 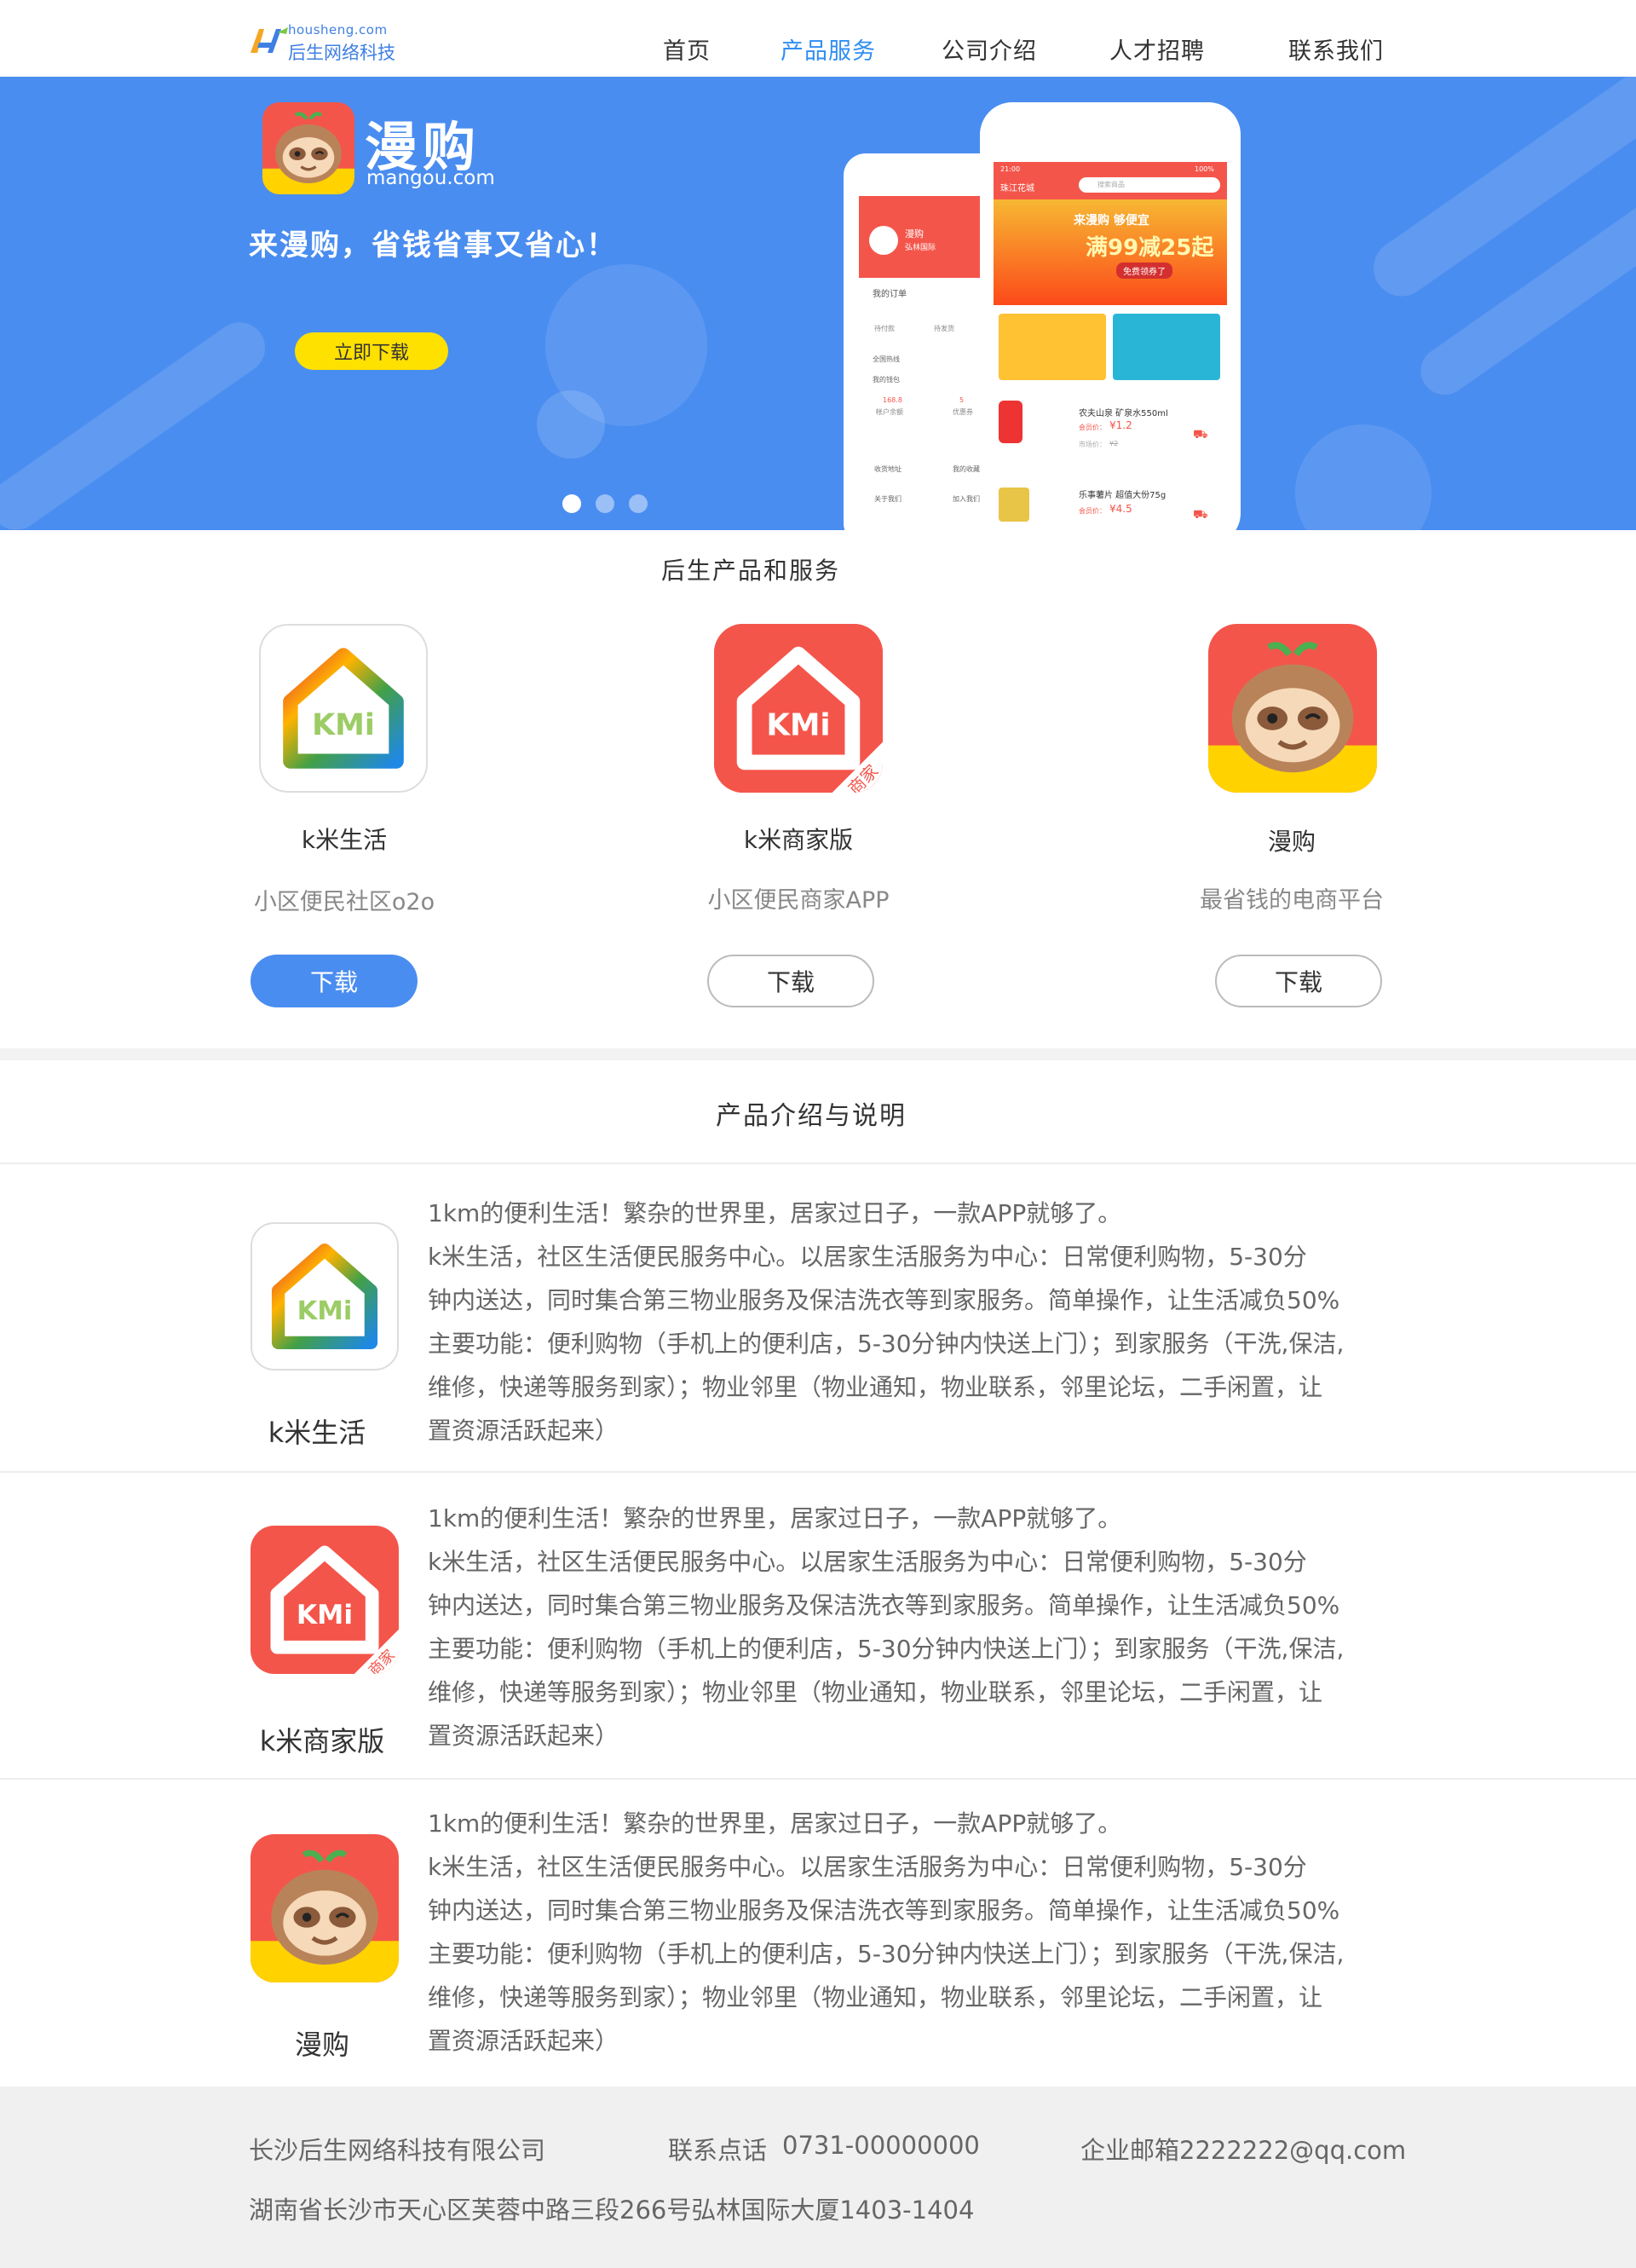 I want to click on banner-decor-stroke, so click(x=137, y=421).